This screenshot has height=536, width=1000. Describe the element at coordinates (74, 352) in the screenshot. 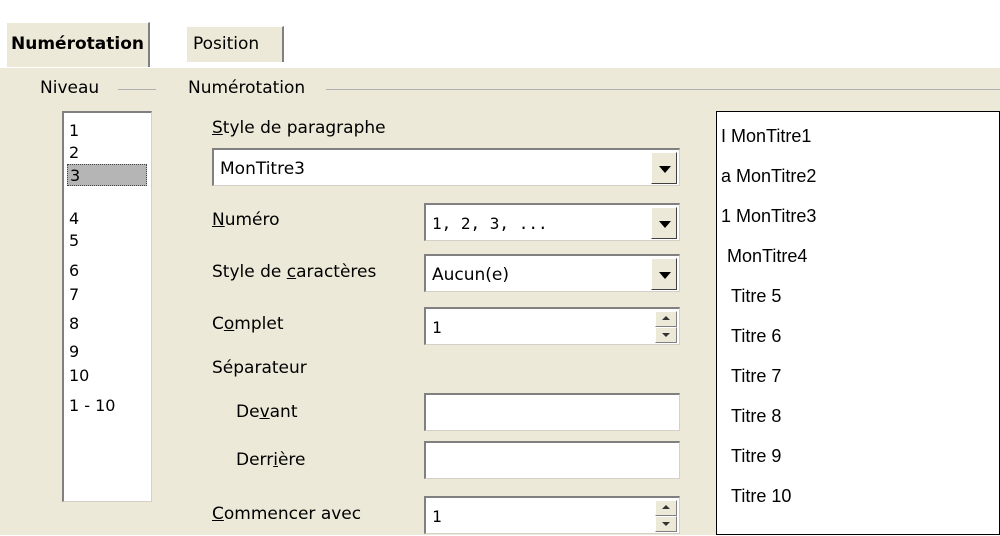

I see `level-item: 9` at that location.